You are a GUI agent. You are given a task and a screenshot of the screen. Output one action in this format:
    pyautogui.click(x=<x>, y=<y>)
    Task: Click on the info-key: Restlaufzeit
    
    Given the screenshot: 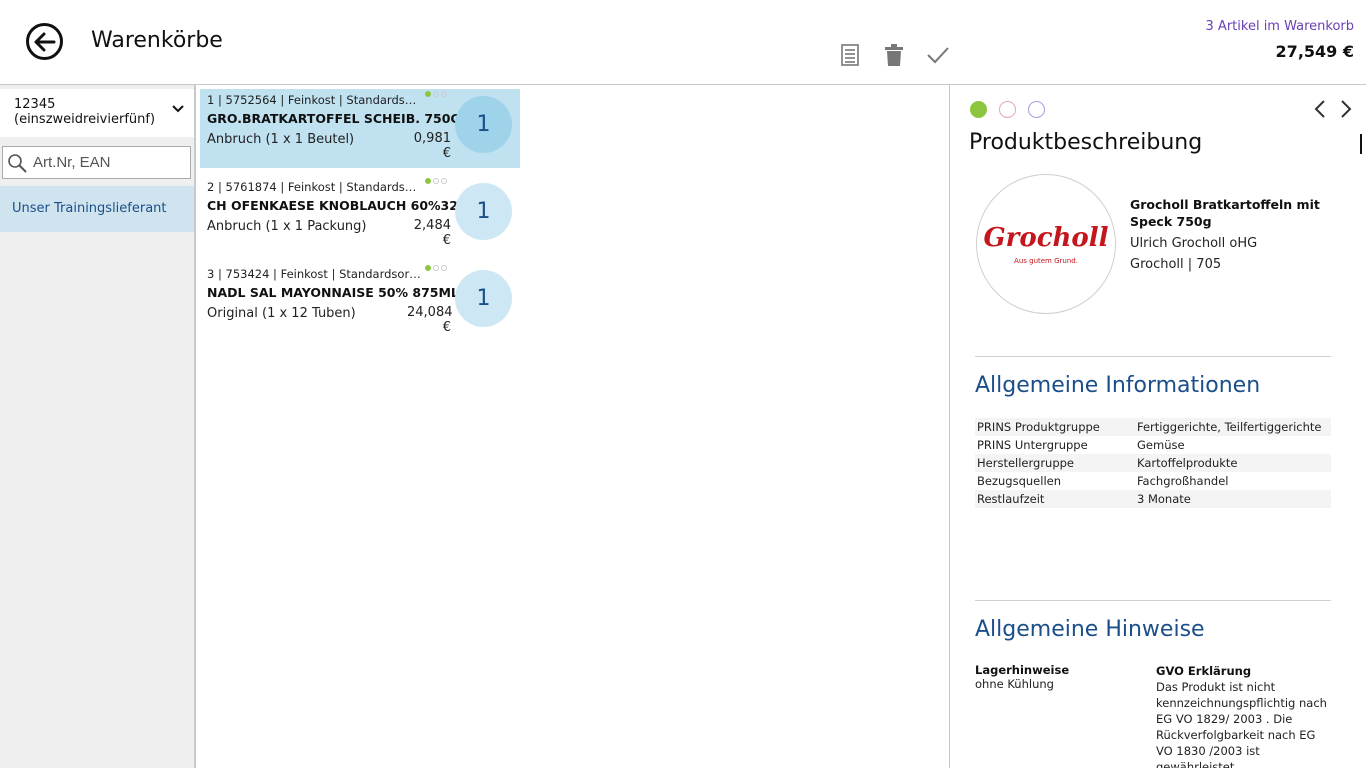 What is the action you would take?
    pyautogui.click(x=1055, y=499)
    